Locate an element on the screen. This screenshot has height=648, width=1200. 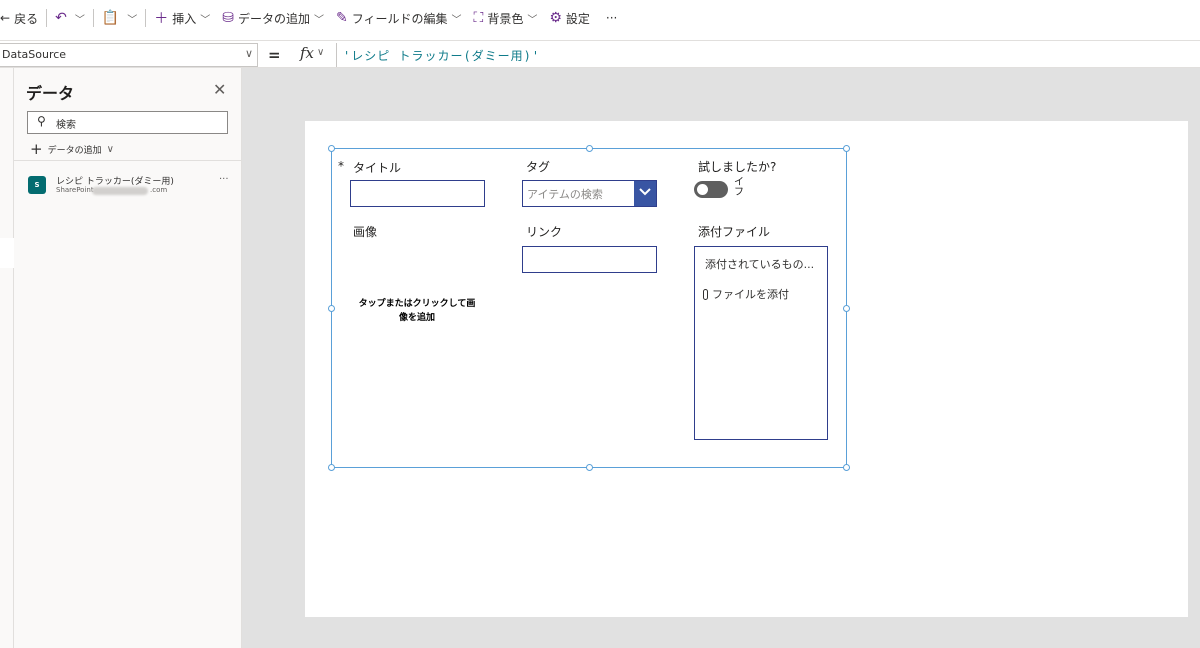
formula-bar: DataSource ∨ = fx ∨ 'レシピ トラッカー(ダミー用)' is located at coordinates (600, 54).